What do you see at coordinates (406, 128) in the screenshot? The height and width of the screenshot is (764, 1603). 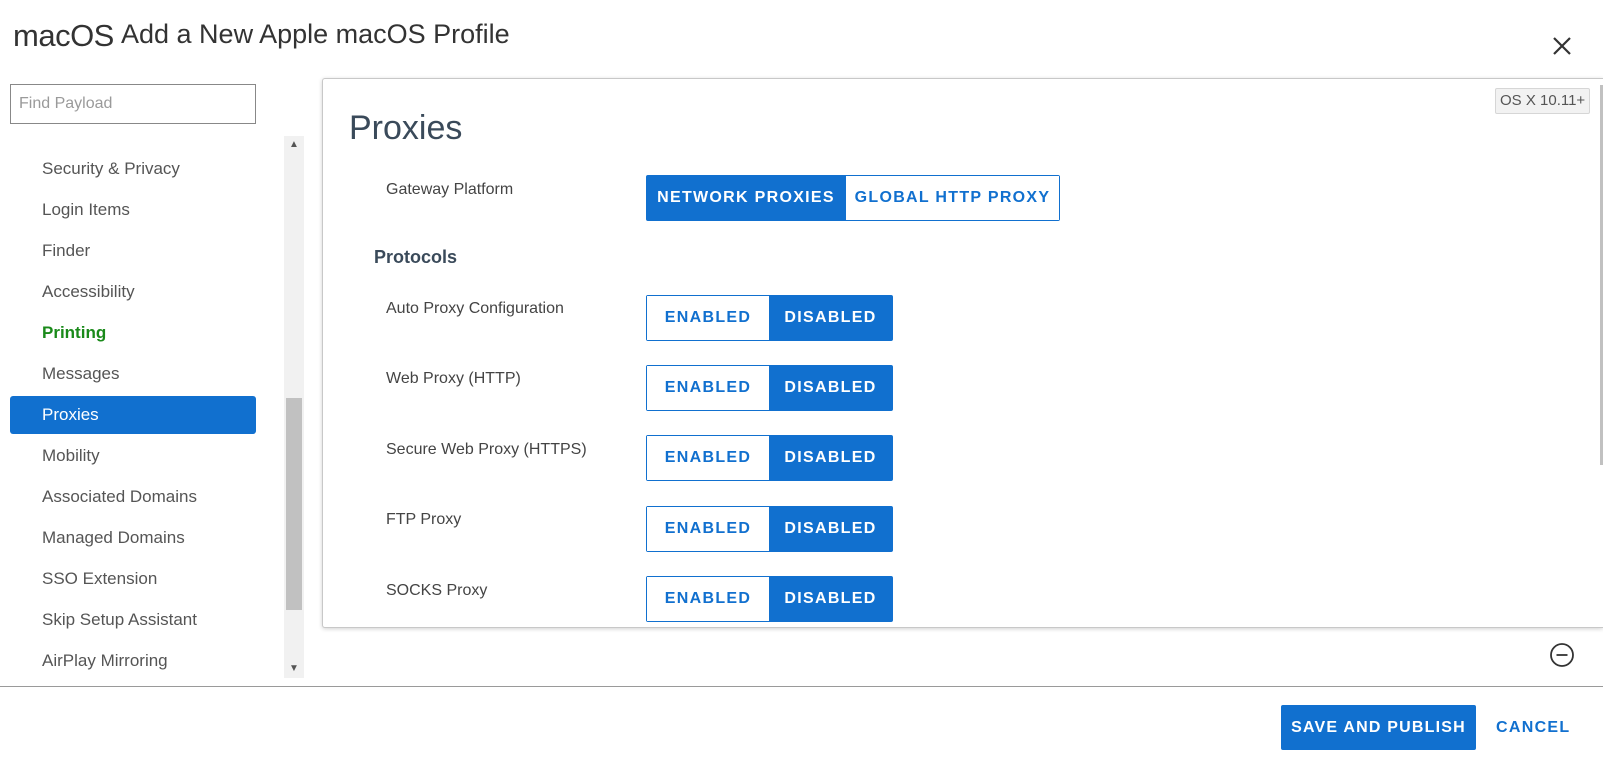 I see `section-title: Proxies` at bounding box center [406, 128].